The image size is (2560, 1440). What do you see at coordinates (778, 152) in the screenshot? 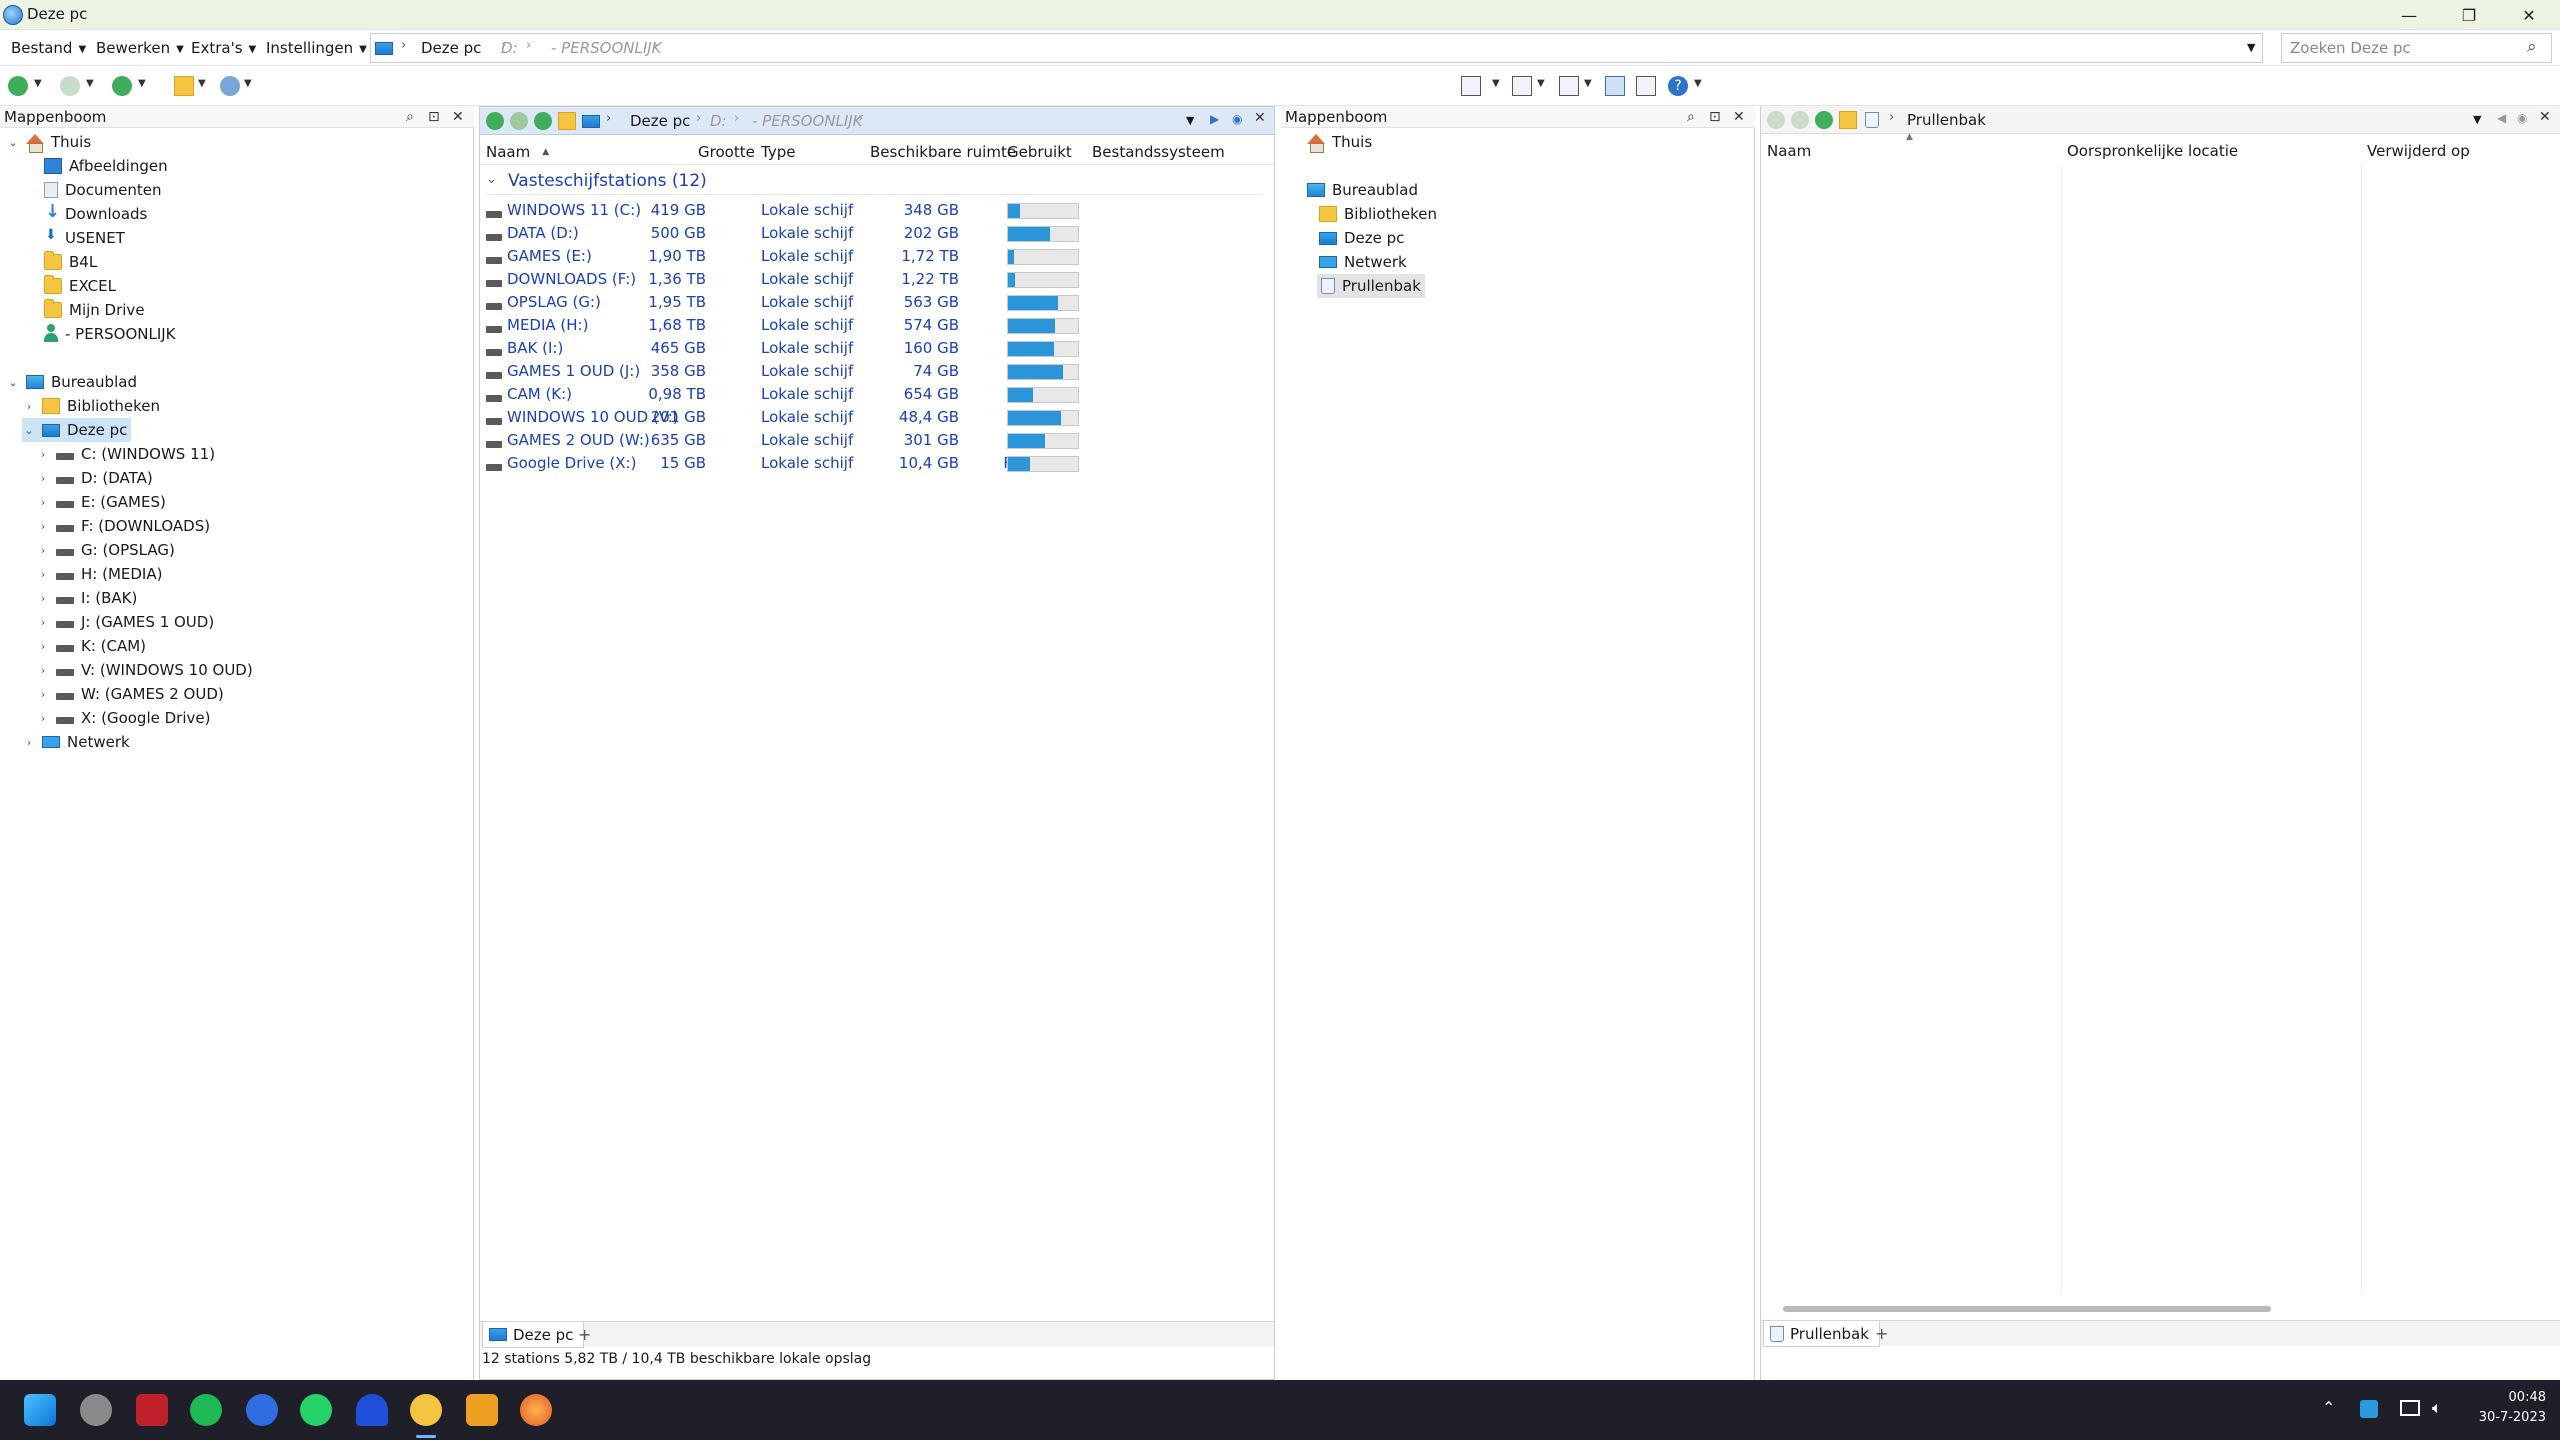
I see `col-type: Type` at bounding box center [778, 152].